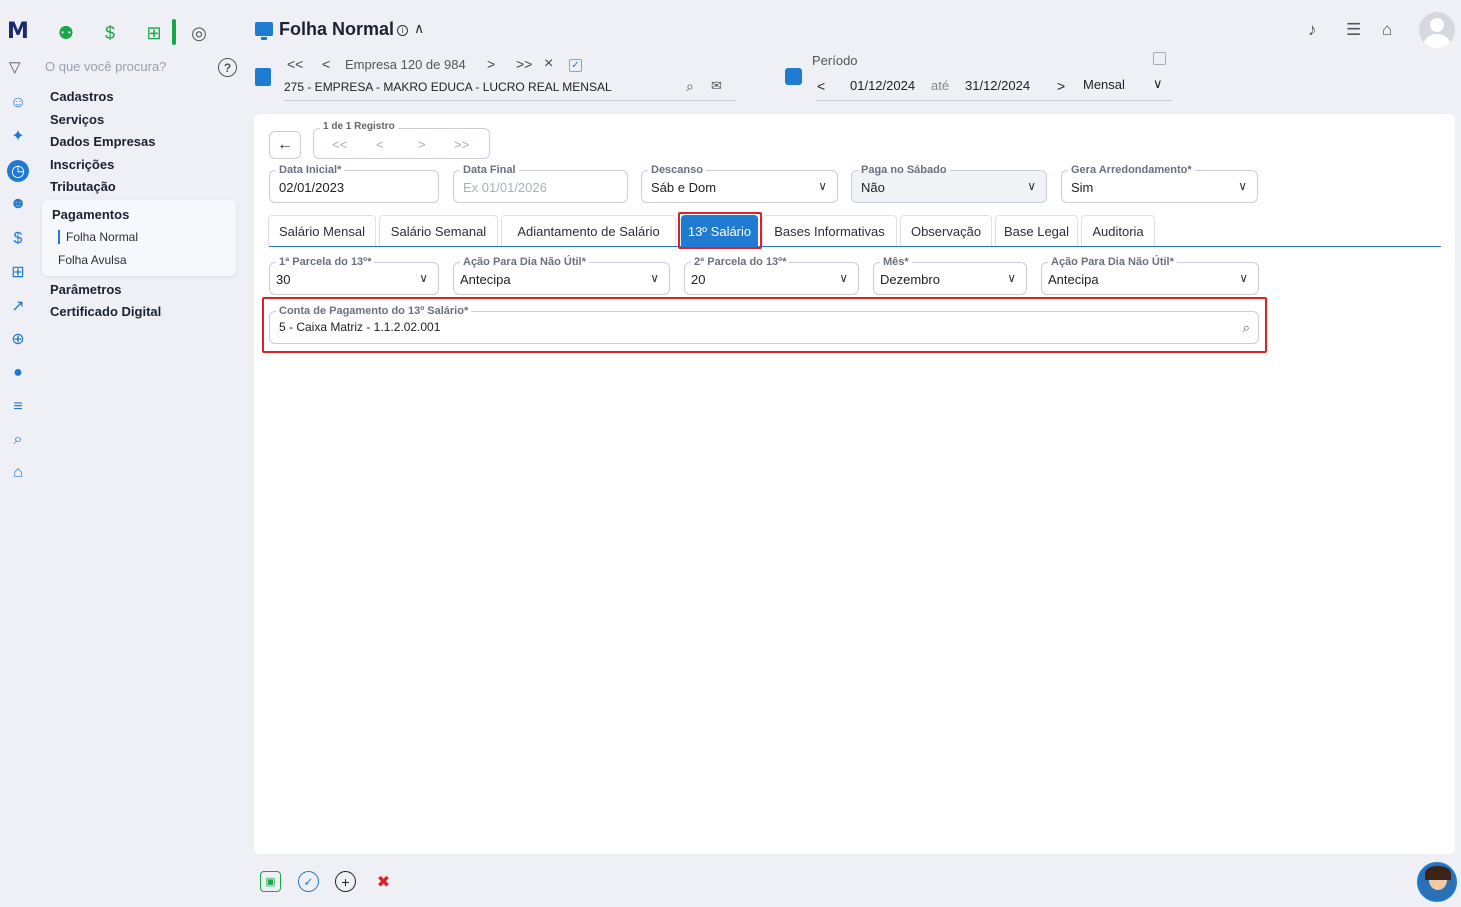 The width and height of the screenshot is (1461, 907). What do you see at coordinates (105, 311) in the screenshot?
I see `menu-item-certificado-digital: Certificado Digital` at bounding box center [105, 311].